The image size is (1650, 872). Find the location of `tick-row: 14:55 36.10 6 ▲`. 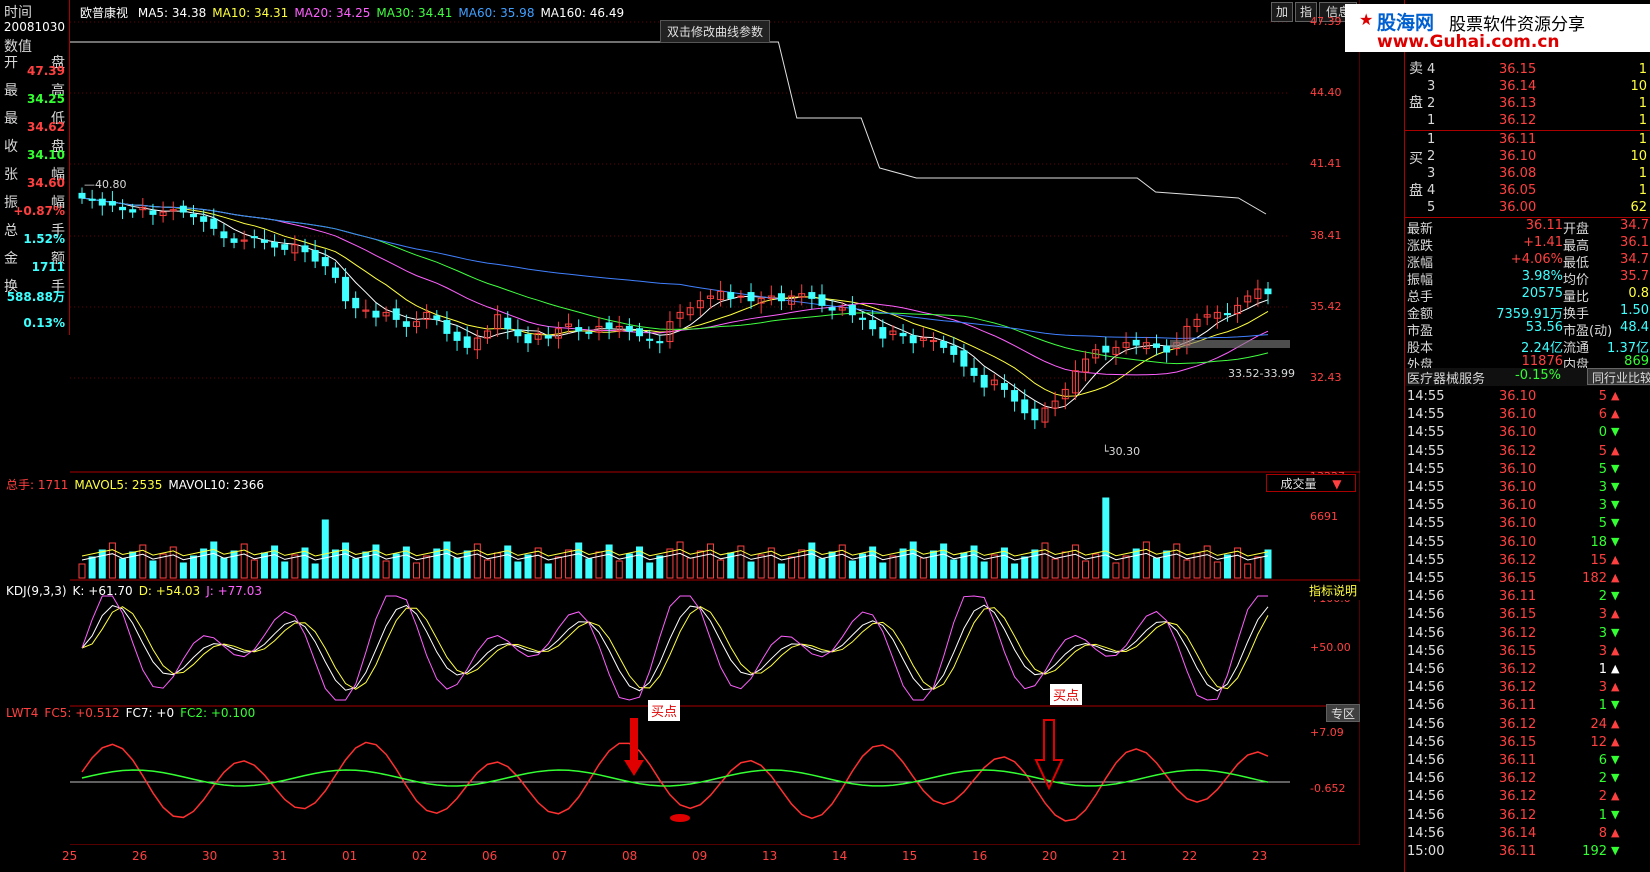

tick-row: 14:55 36.10 6 ▲ is located at coordinates (1527, 416).